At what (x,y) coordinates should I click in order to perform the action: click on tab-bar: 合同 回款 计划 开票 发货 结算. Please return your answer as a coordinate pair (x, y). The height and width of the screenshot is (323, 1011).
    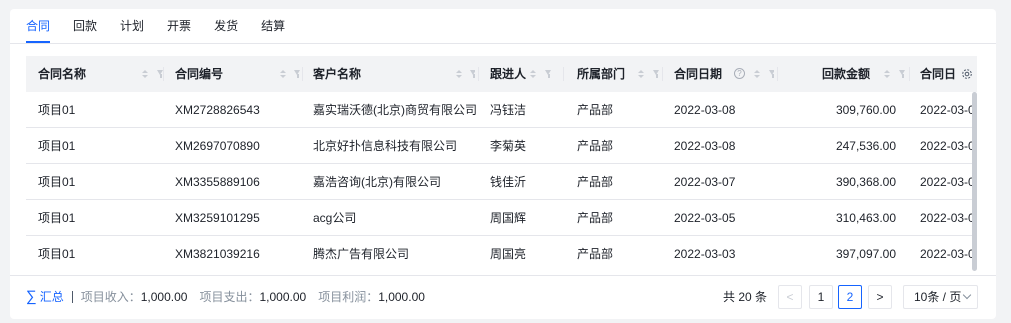
    Looking at the image, I should click on (167, 26).